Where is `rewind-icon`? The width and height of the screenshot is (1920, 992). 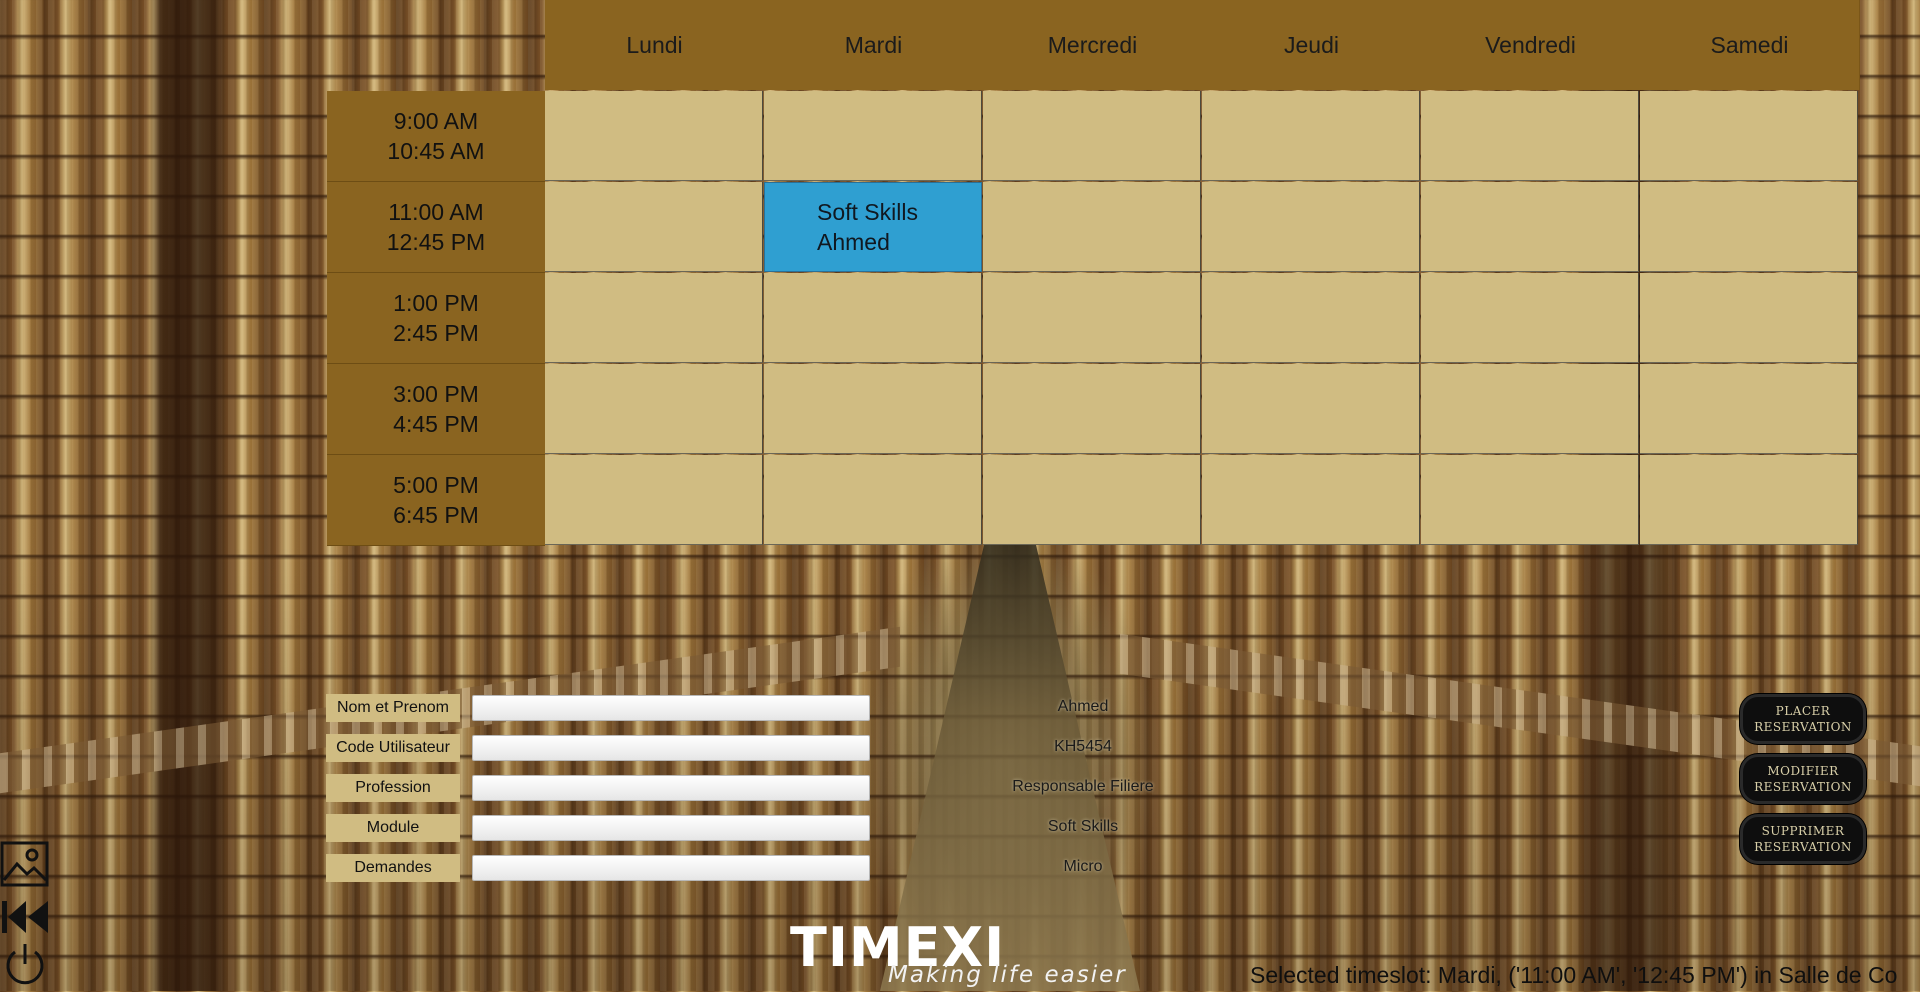 rewind-icon is located at coordinates (25, 917).